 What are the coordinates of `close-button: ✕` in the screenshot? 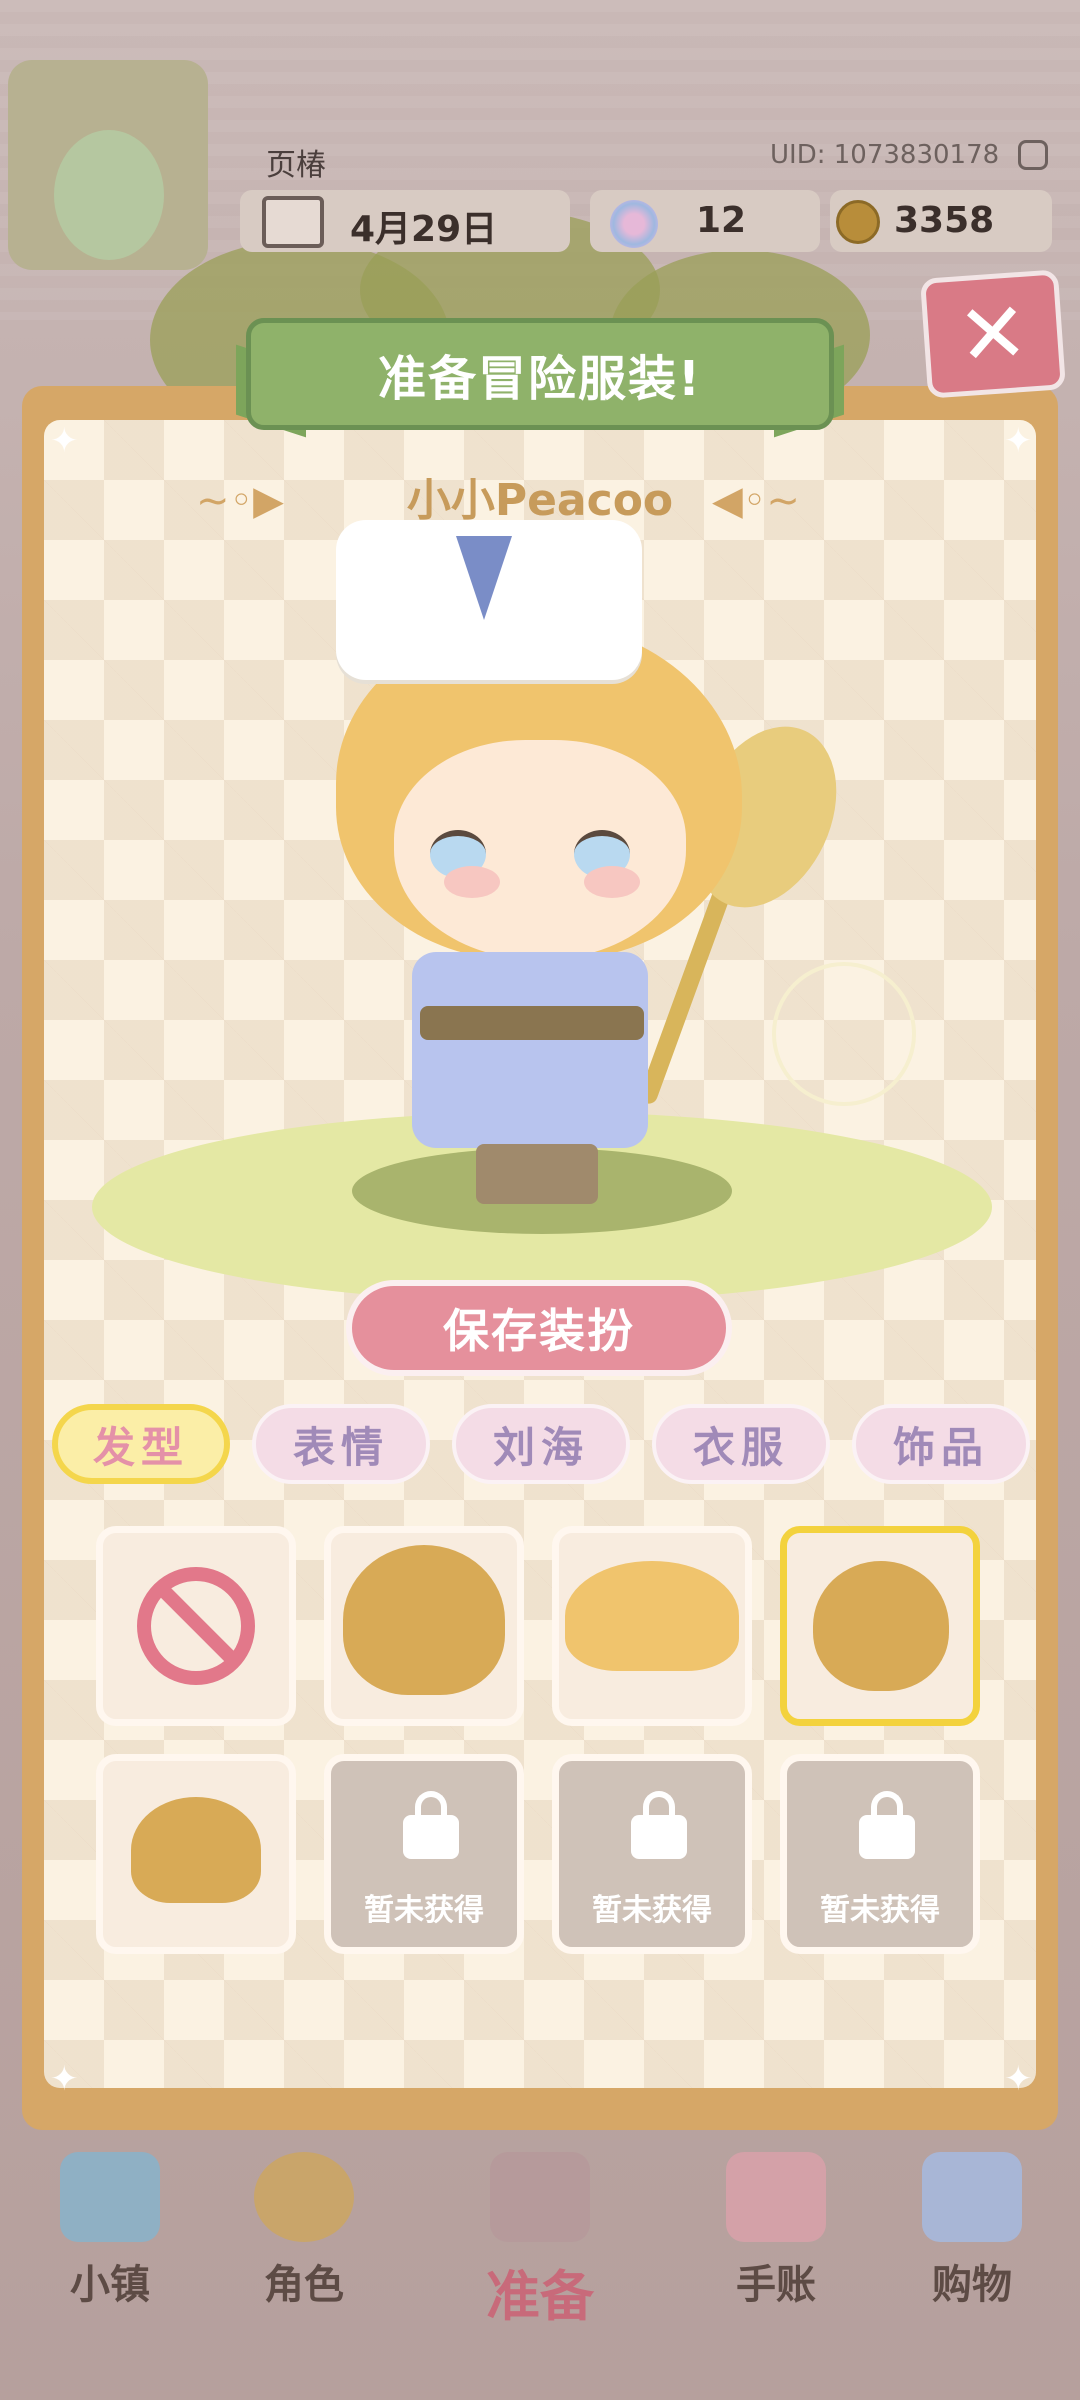 It's located at (993, 334).